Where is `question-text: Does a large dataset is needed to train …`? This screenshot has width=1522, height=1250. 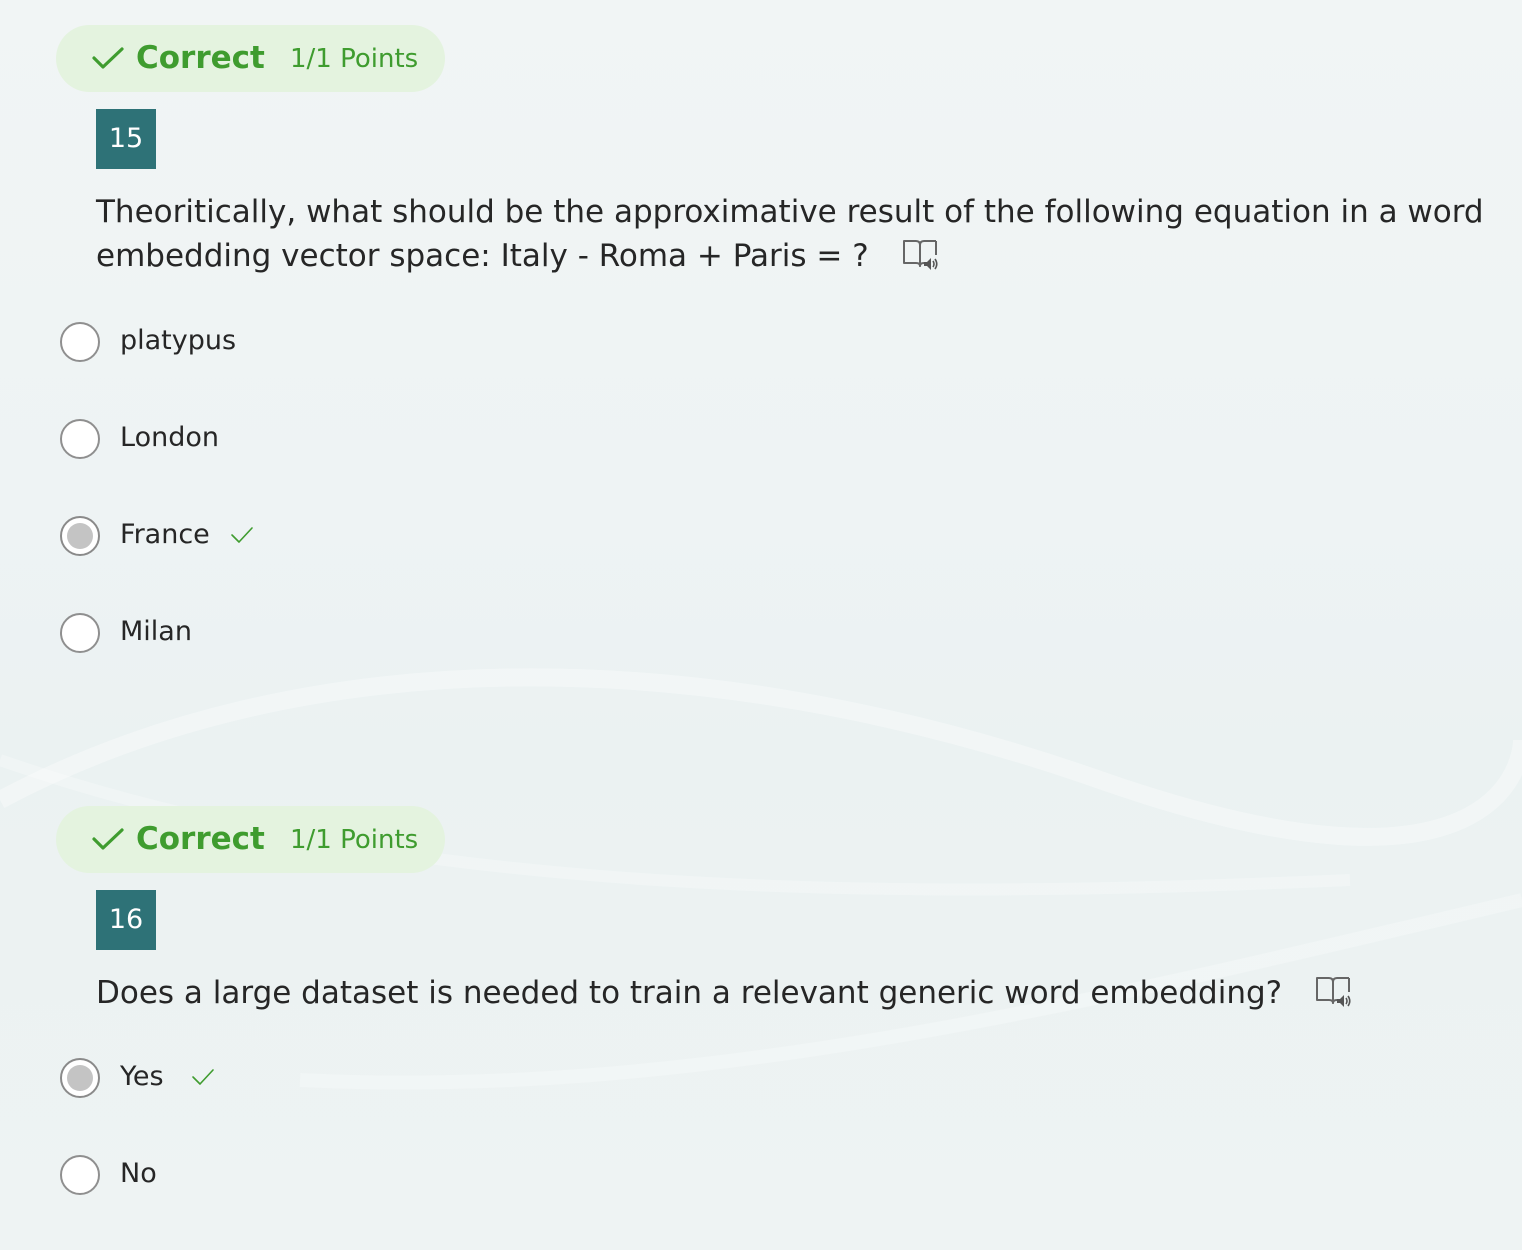
question-text: Does a large dataset is needed to train … is located at coordinates (796, 993).